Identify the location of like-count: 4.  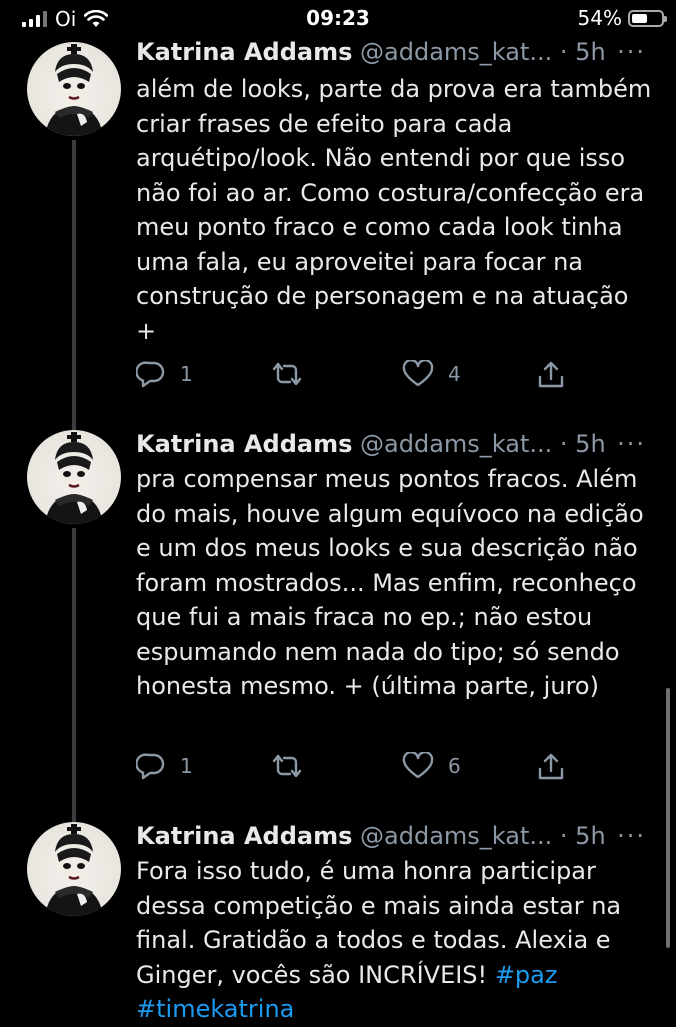
(454, 374).